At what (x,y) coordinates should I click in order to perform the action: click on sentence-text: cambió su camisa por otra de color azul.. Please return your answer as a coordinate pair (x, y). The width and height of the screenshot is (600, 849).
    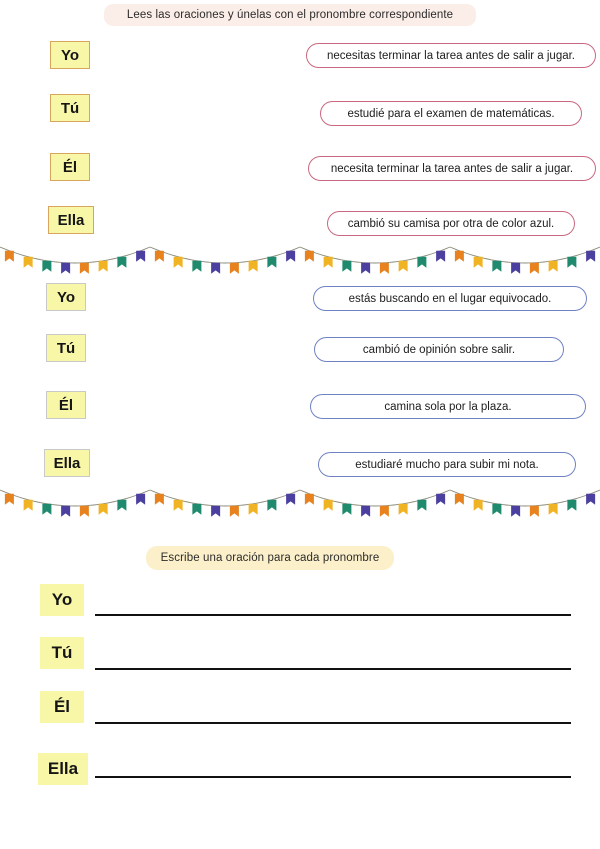
    Looking at the image, I should click on (451, 223).